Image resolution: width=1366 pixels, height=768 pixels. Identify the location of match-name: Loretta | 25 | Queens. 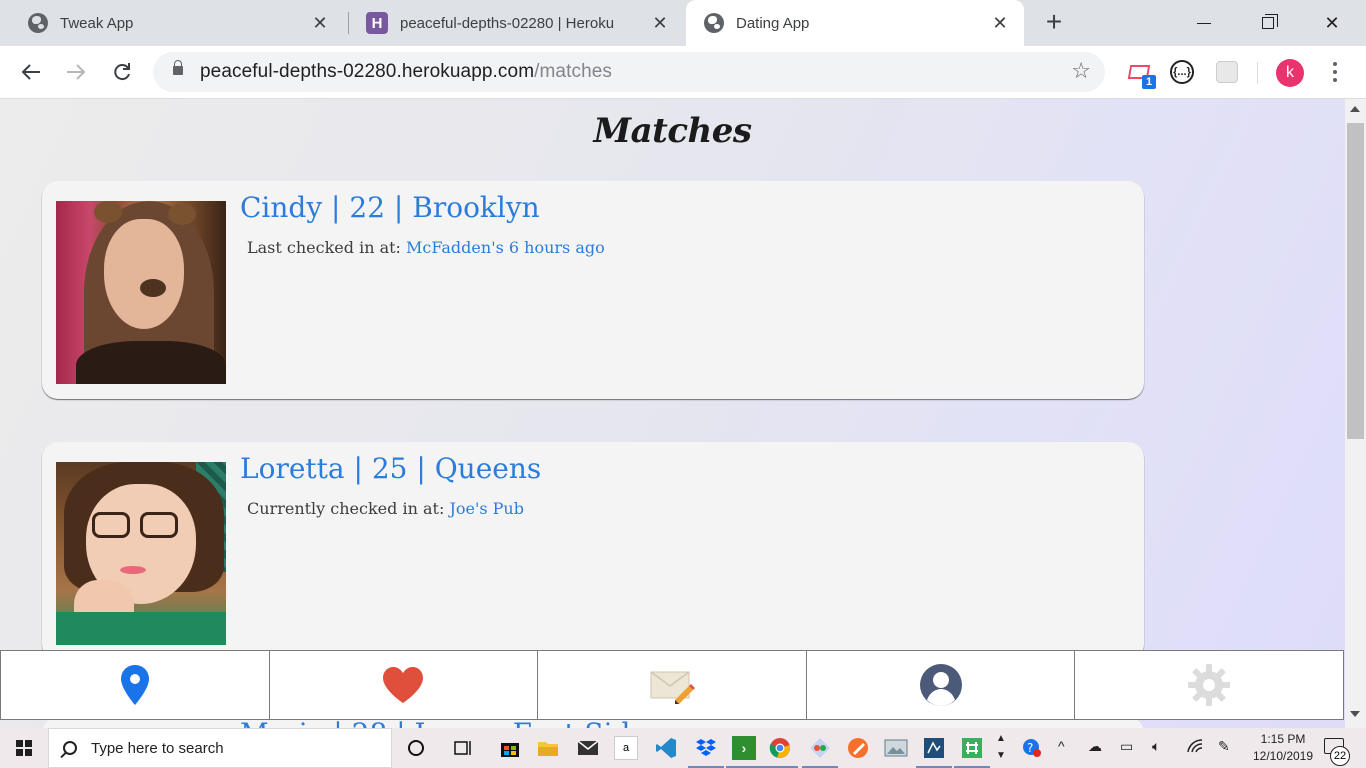
(390, 468).